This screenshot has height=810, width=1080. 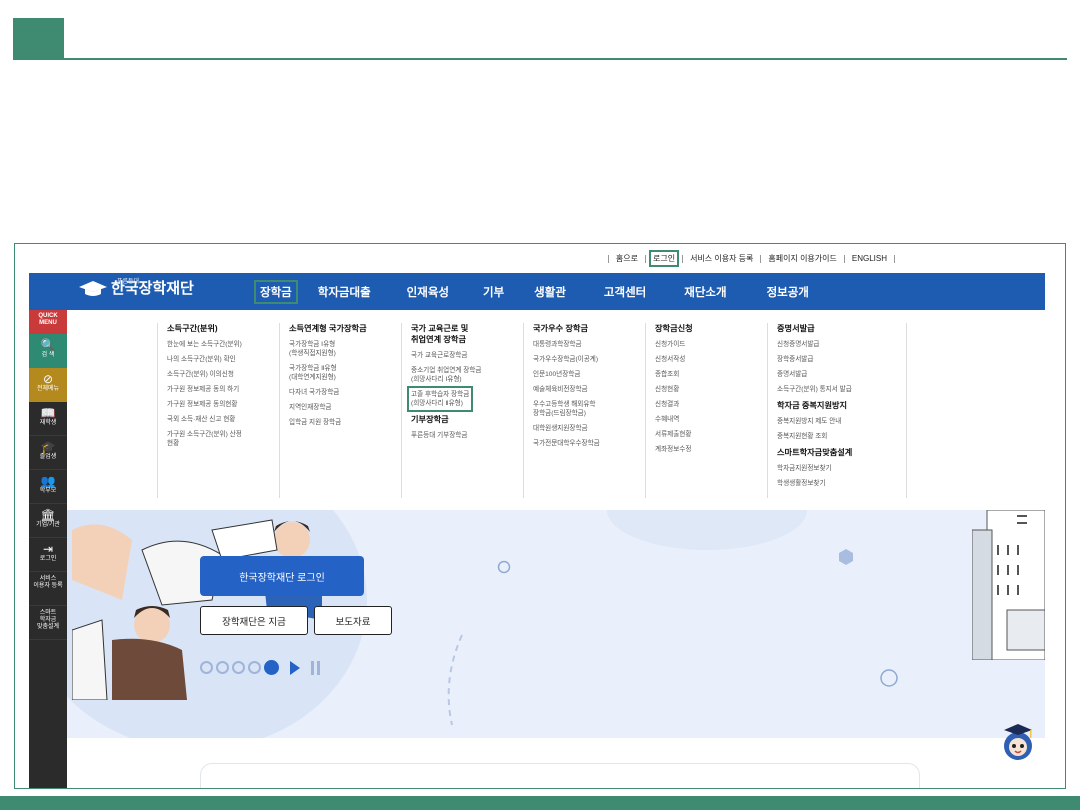 What do you see at coordinates (48, 419) in the screenshot?
I see `sidebar-item: 📖 재학생` at bounding box center [48, 419].